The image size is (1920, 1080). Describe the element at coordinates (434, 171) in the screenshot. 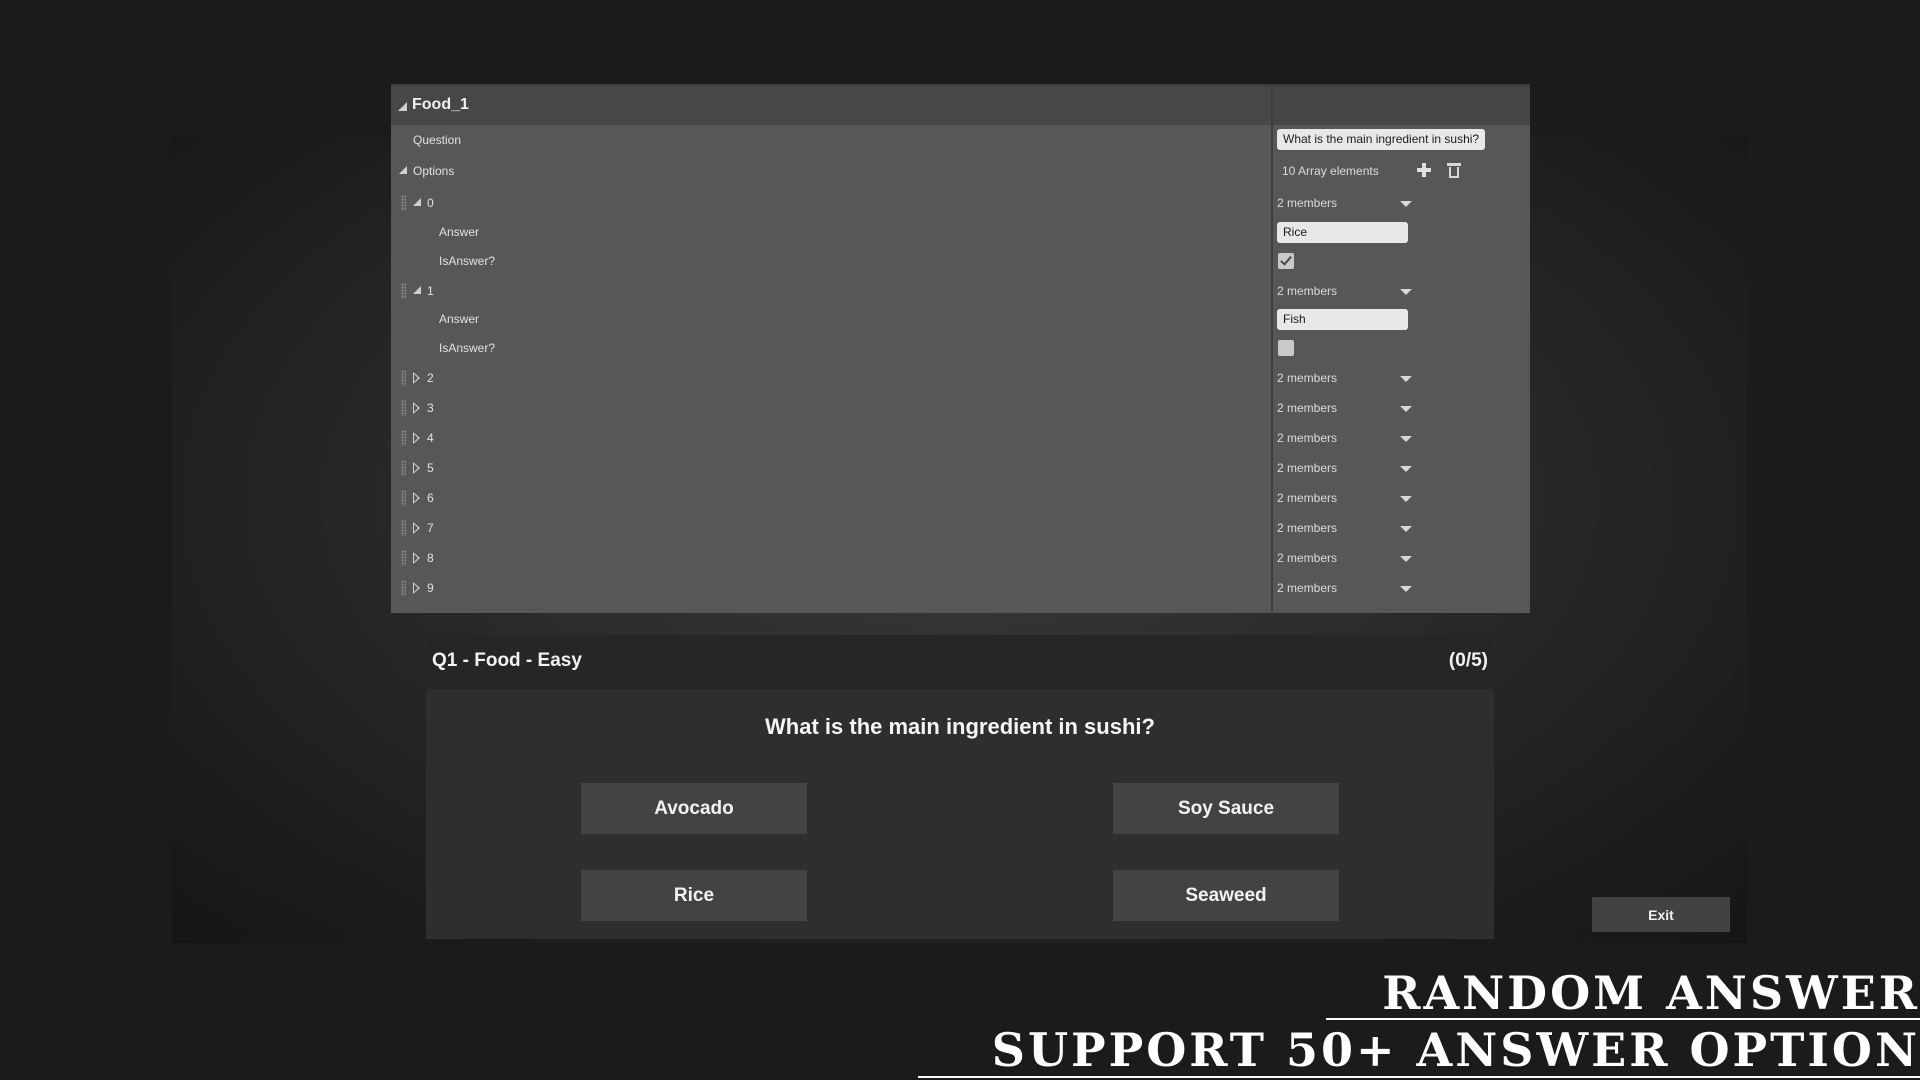

I see `options-label: Options` at that location.